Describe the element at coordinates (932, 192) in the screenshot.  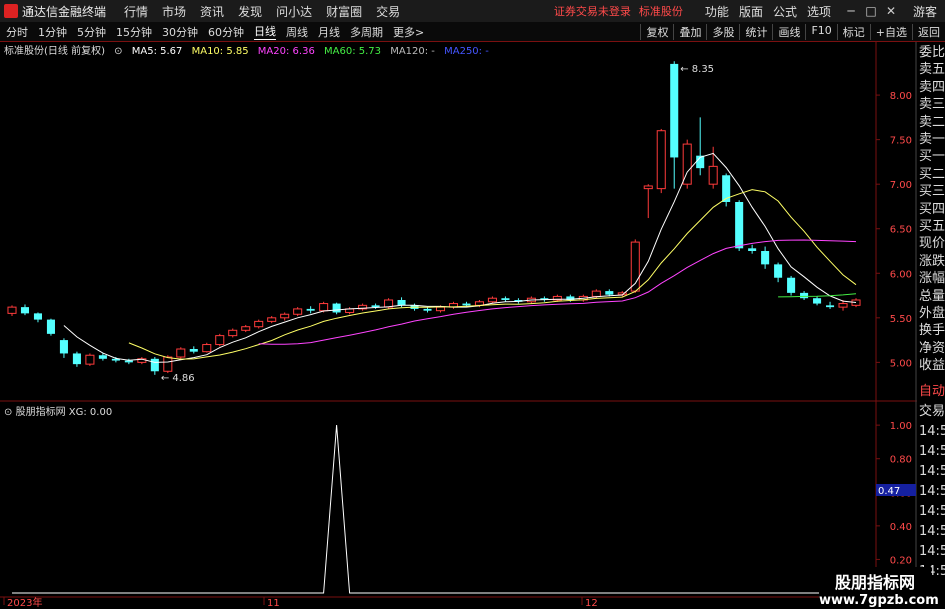
I see `quote-field-label: 买三` at that location.